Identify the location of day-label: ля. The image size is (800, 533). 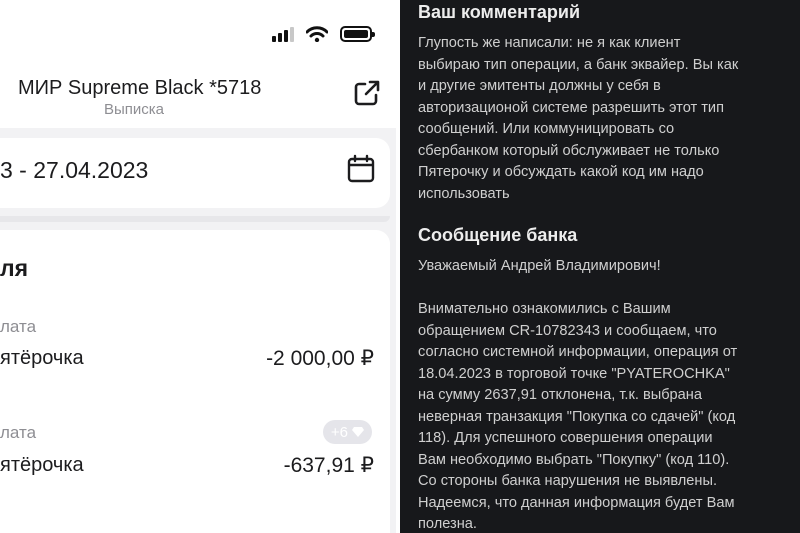
(14, 268).